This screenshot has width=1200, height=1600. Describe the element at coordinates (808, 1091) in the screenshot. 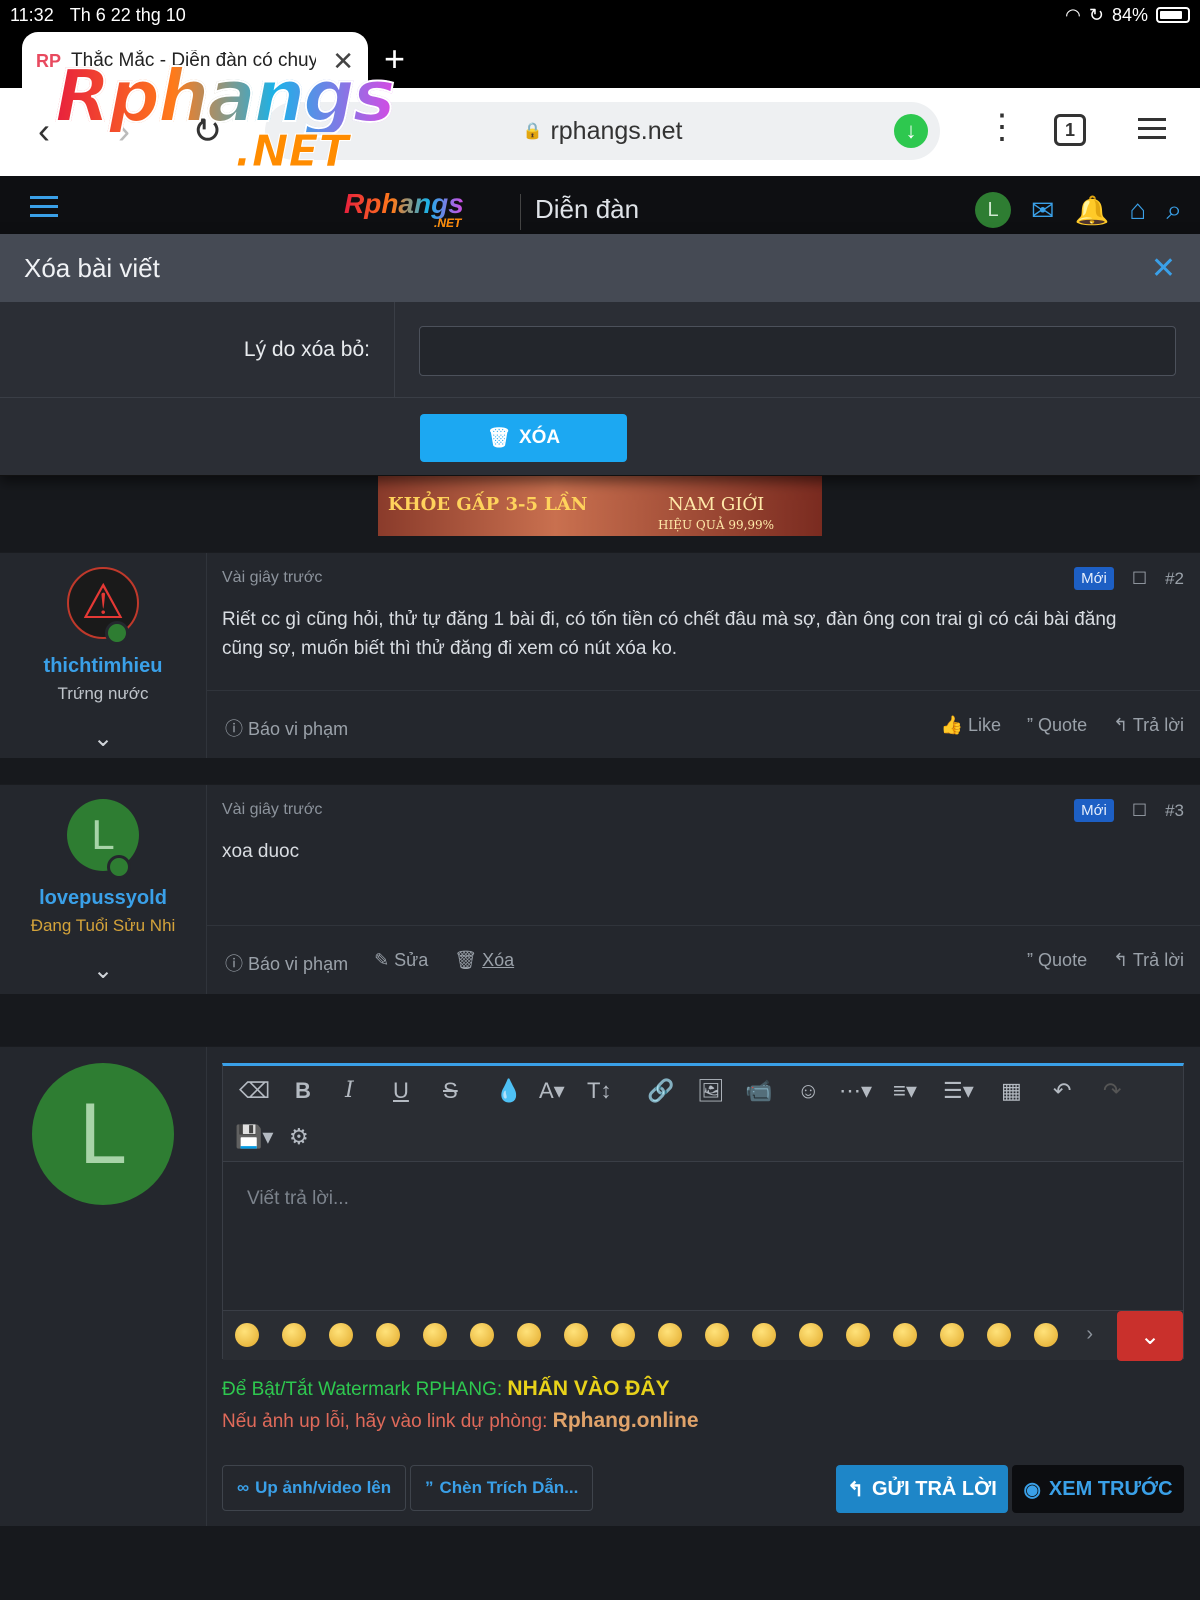

I see `smiley-icon: ☺` at that location.